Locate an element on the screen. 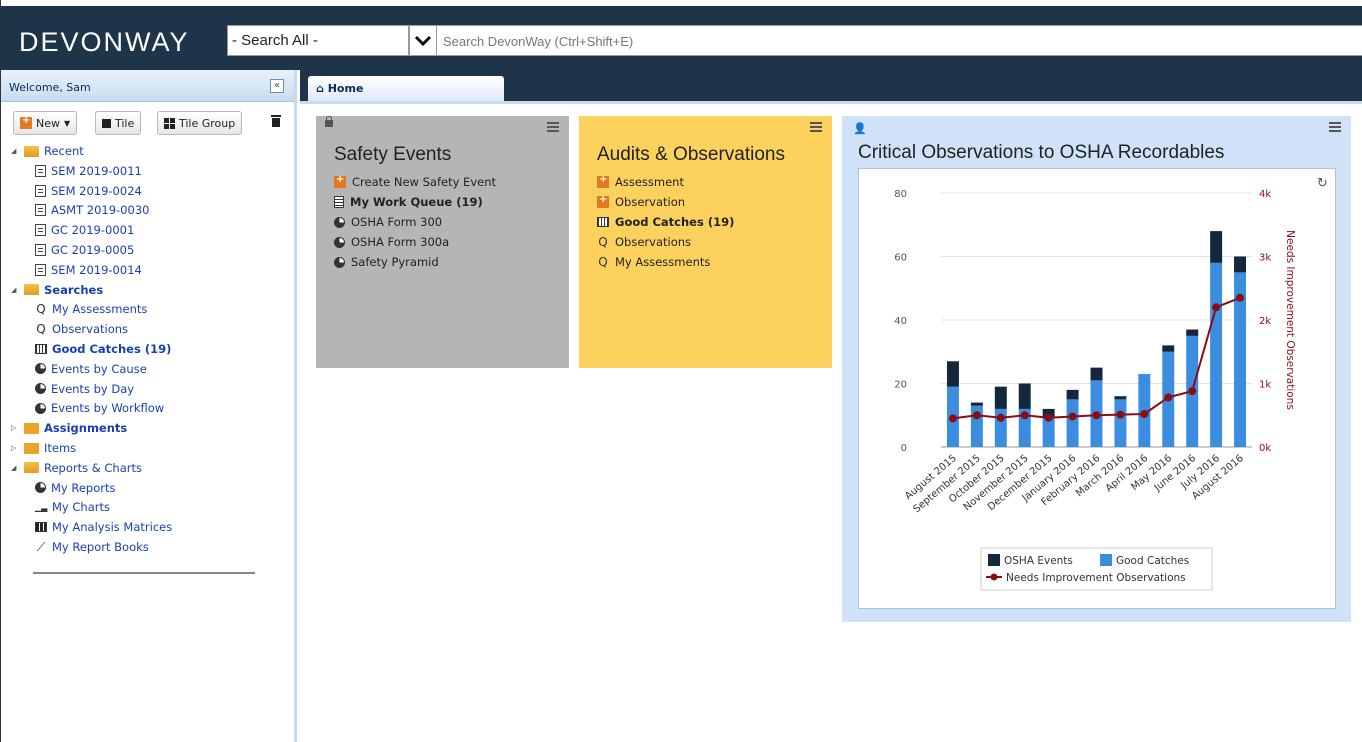  tree-item: Q My Assessments is located at coordinates (91, 309).